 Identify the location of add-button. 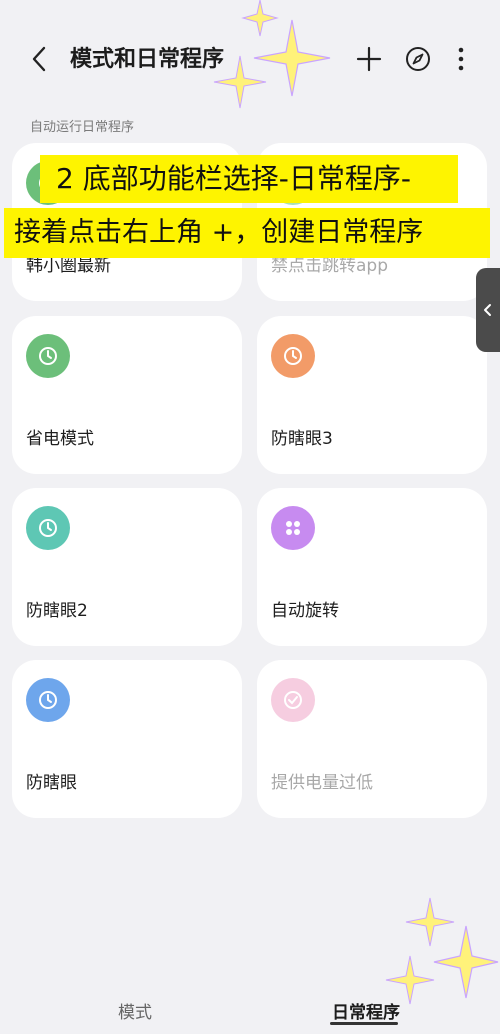
(369, 59).